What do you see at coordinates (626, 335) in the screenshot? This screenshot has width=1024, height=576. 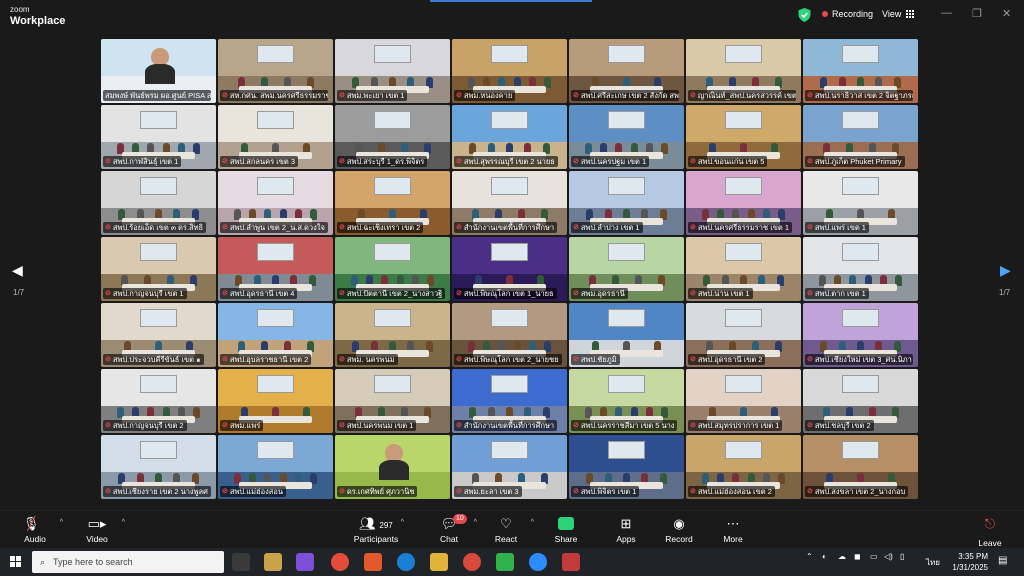 I see `video-tile: ⊘ สพป.ชัยภูมิ` at bounding box center [626, 335].